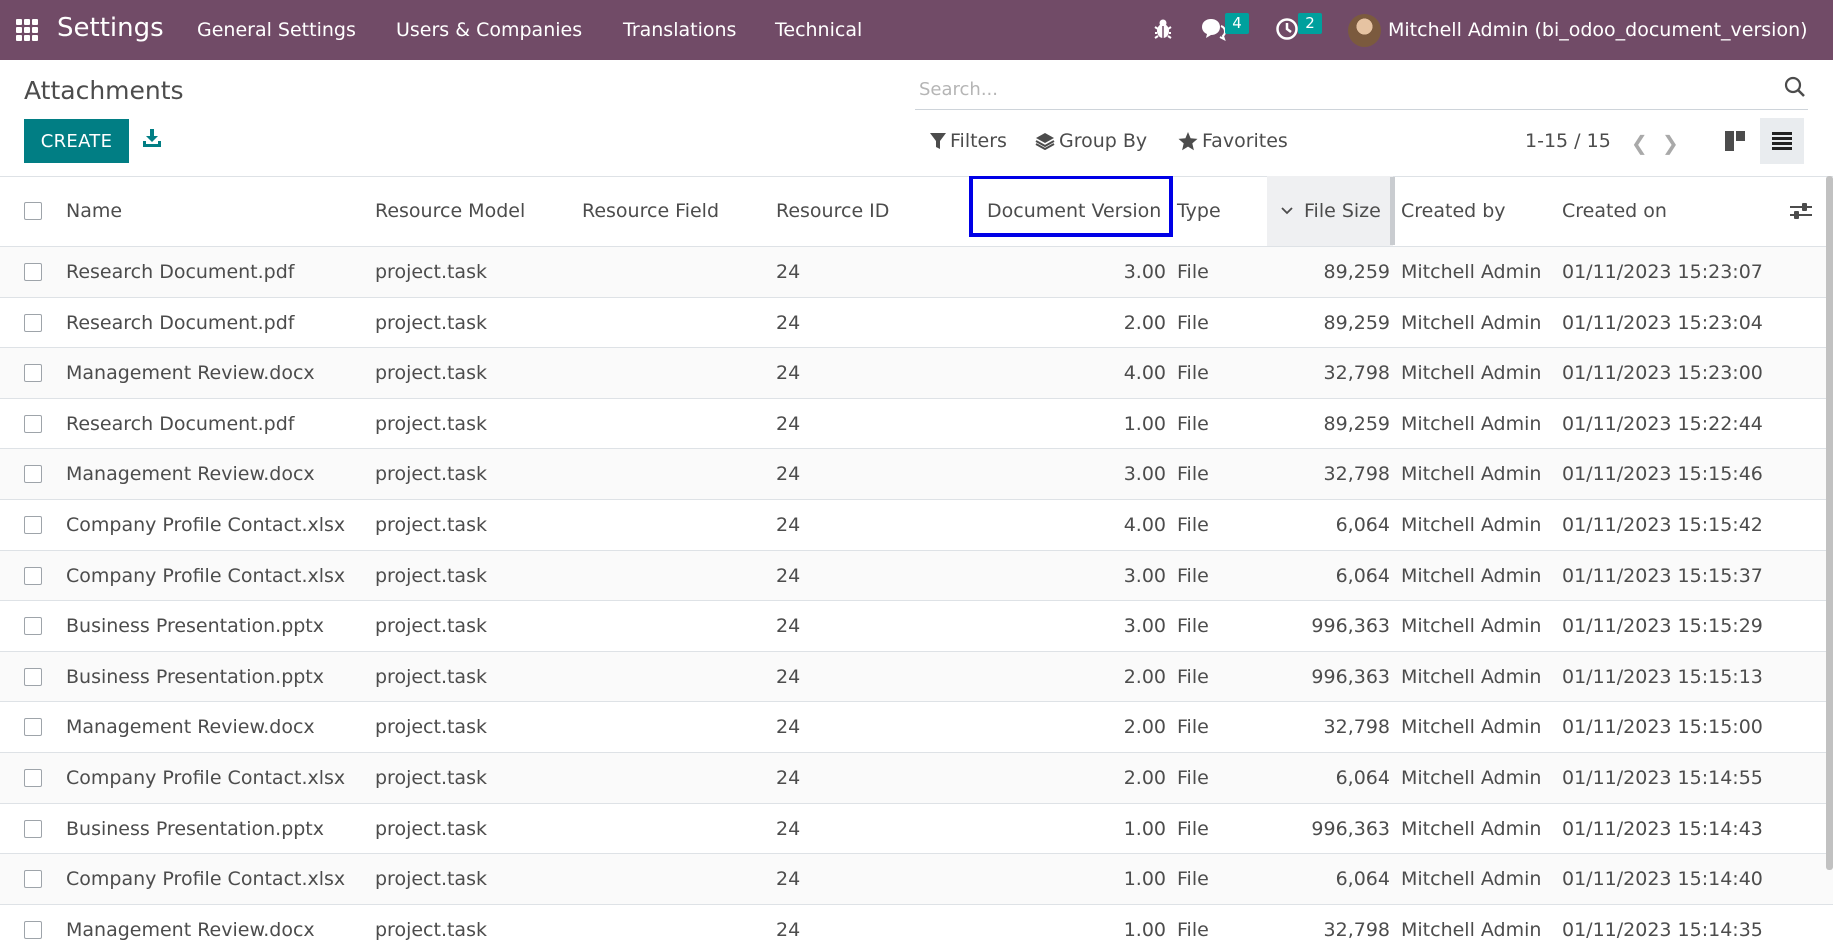 The height and width of the screenshot is (940, 1833). I want to click on search-bar, so click(1361, 90).